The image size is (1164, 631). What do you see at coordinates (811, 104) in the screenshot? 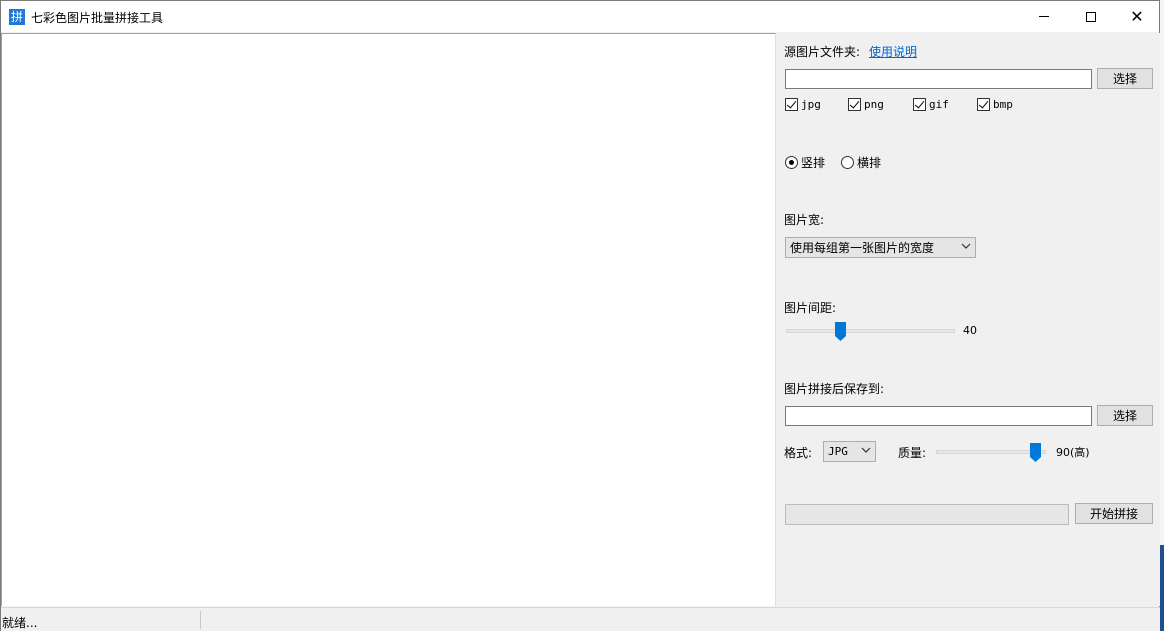
I see `format-jpg-label: jpg` at bounding box center [811, 104].